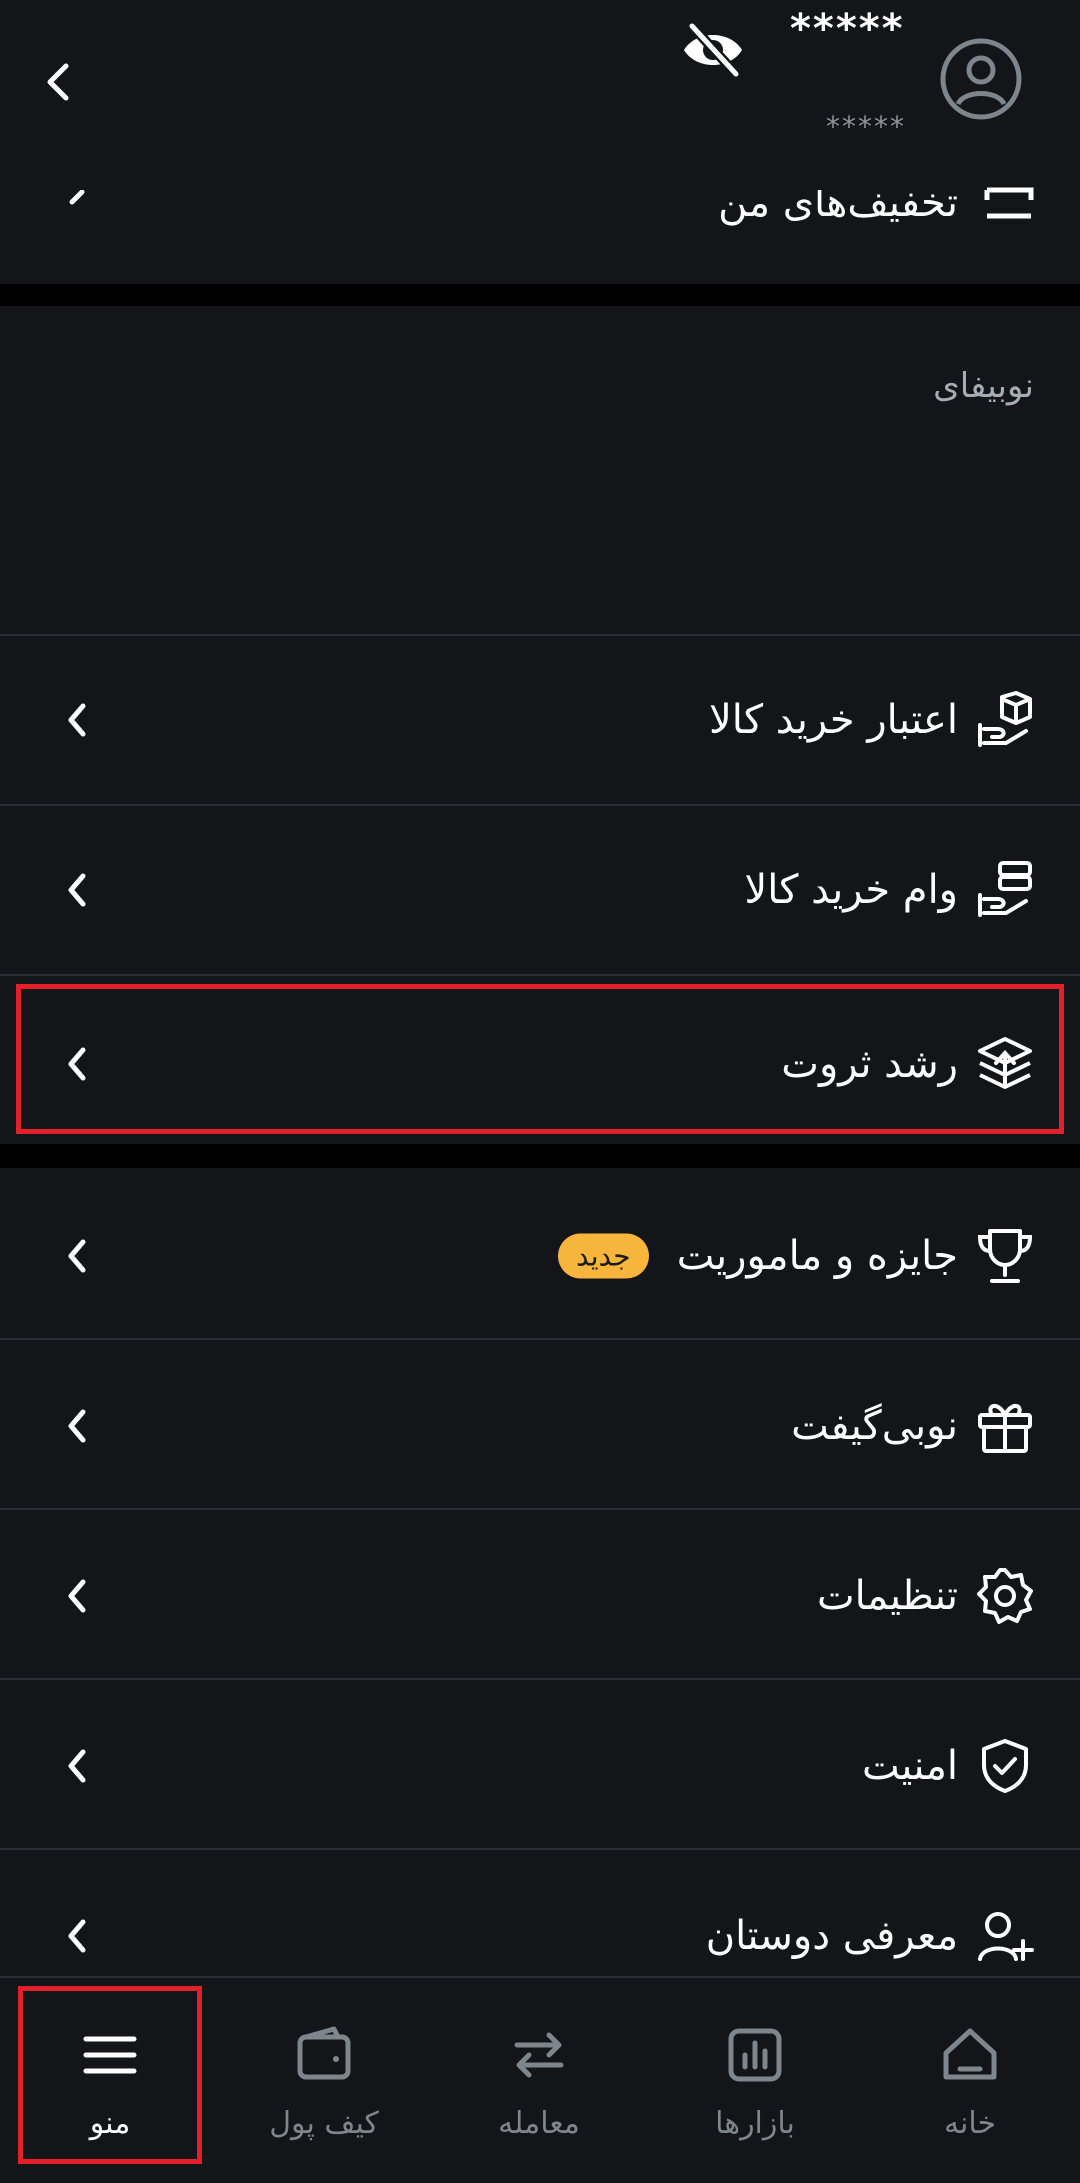  Describe the element at coordinates (603, 1256) in the screenshot. I see `new-badge: جدید` at that location.